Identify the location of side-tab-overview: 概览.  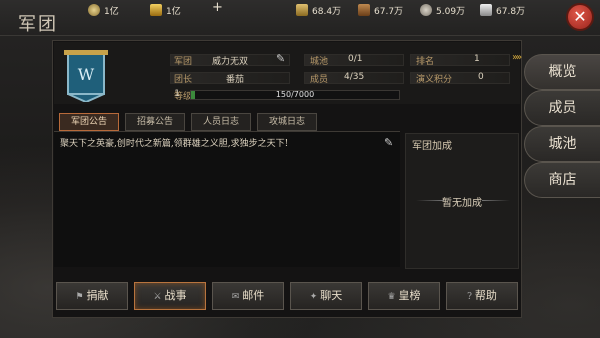
(562, 72).